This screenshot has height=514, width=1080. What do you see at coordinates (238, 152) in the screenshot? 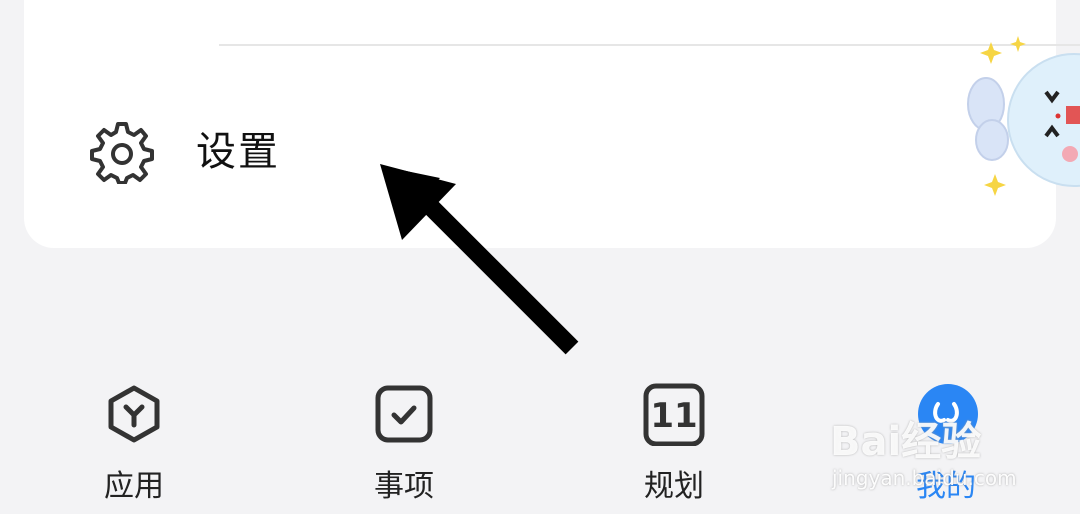
I see `settings-label: 设置` at bounding box center [238, 152].